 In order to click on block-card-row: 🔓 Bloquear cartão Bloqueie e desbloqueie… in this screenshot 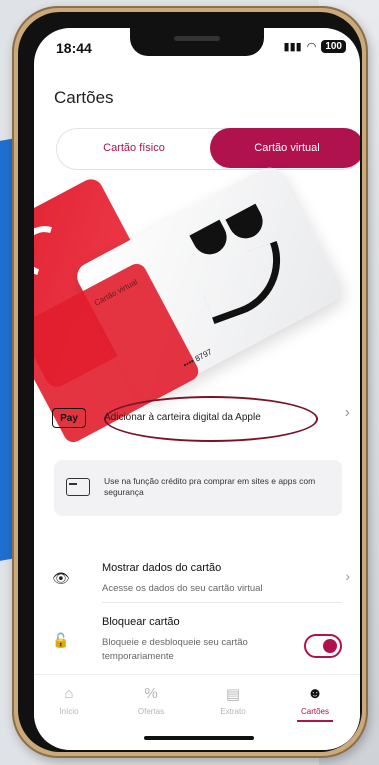, I will do `click(197, 635)`.